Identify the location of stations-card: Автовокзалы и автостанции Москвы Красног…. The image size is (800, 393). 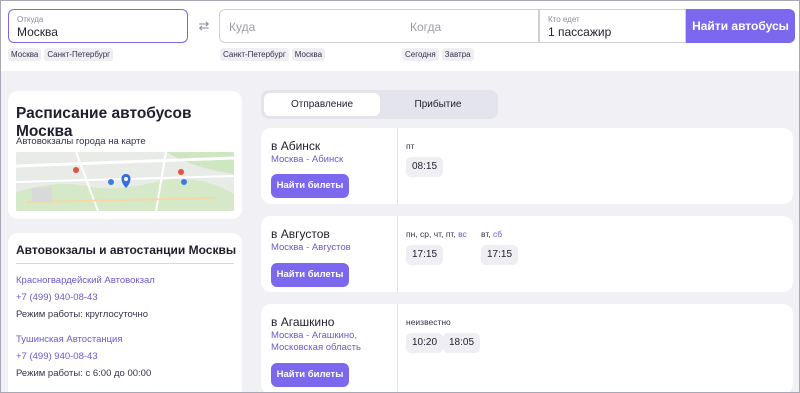
(125, 312).